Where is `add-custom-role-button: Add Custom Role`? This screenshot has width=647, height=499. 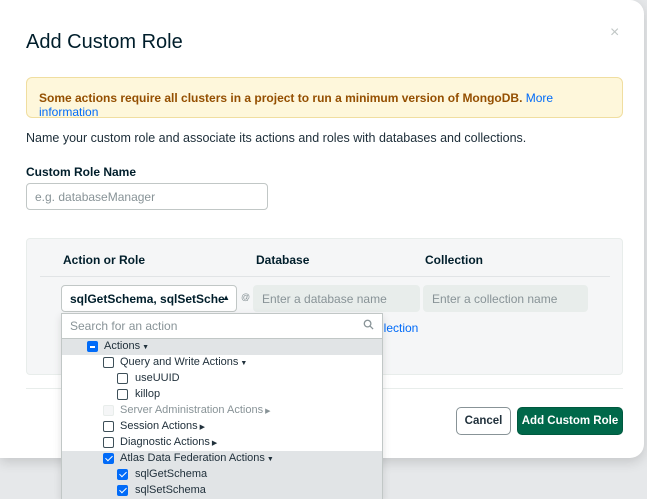
add-custom-role-button: Add Custom Role is located at coordinates (570, 421).